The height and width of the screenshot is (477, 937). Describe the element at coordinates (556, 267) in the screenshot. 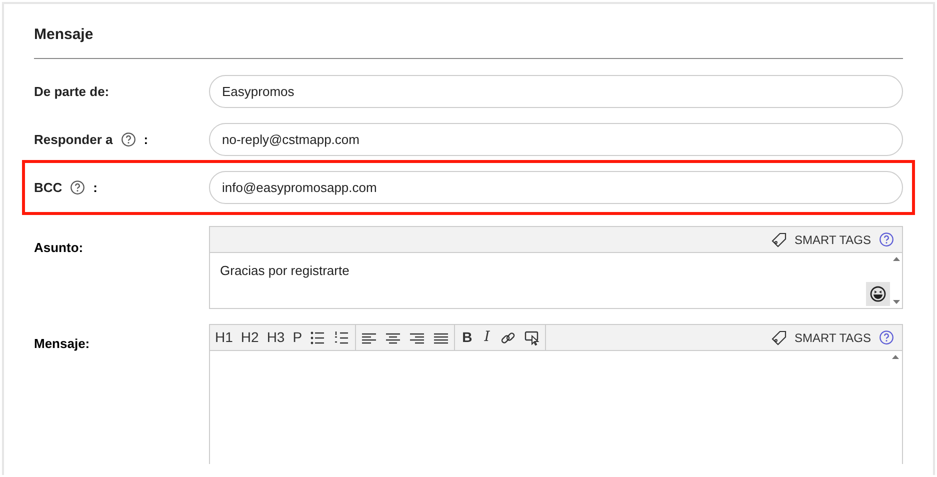

I see `subject-editor: SMART TAGS Gracias por registrarte` at that location.